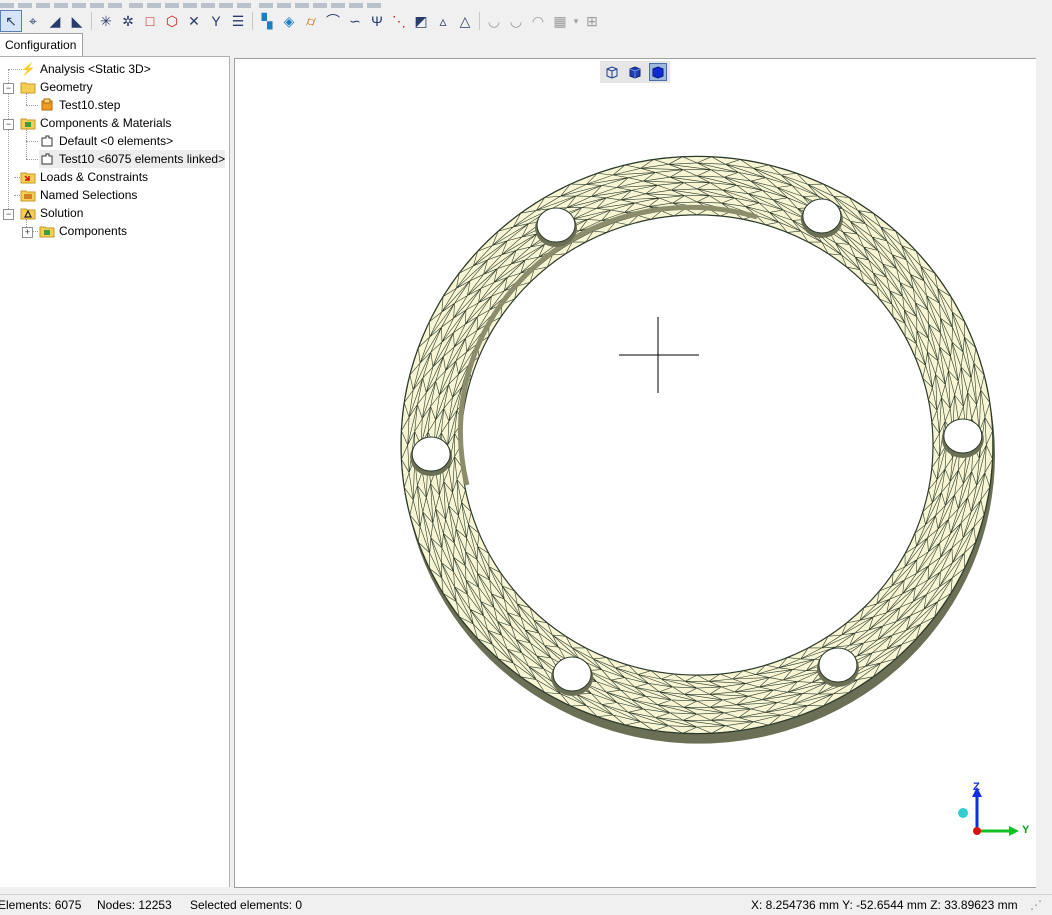 This screenshot has height=915, width=1052. What do you see at coordinates (77, 21) in the screenshot?
I see `select-face-icon: ◣` at bounding box center [77, 21].